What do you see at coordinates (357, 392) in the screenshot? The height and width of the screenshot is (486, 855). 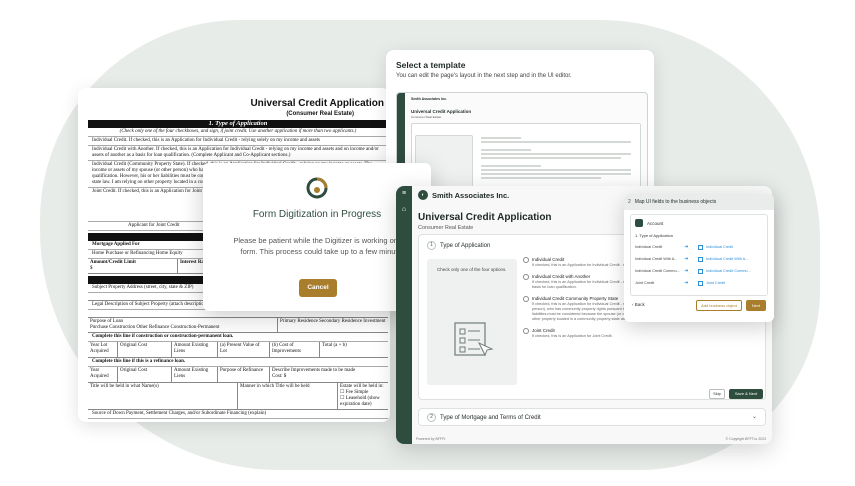 I see `doc-fee-simple: Fee Simple` at bounding box center [357, 392].